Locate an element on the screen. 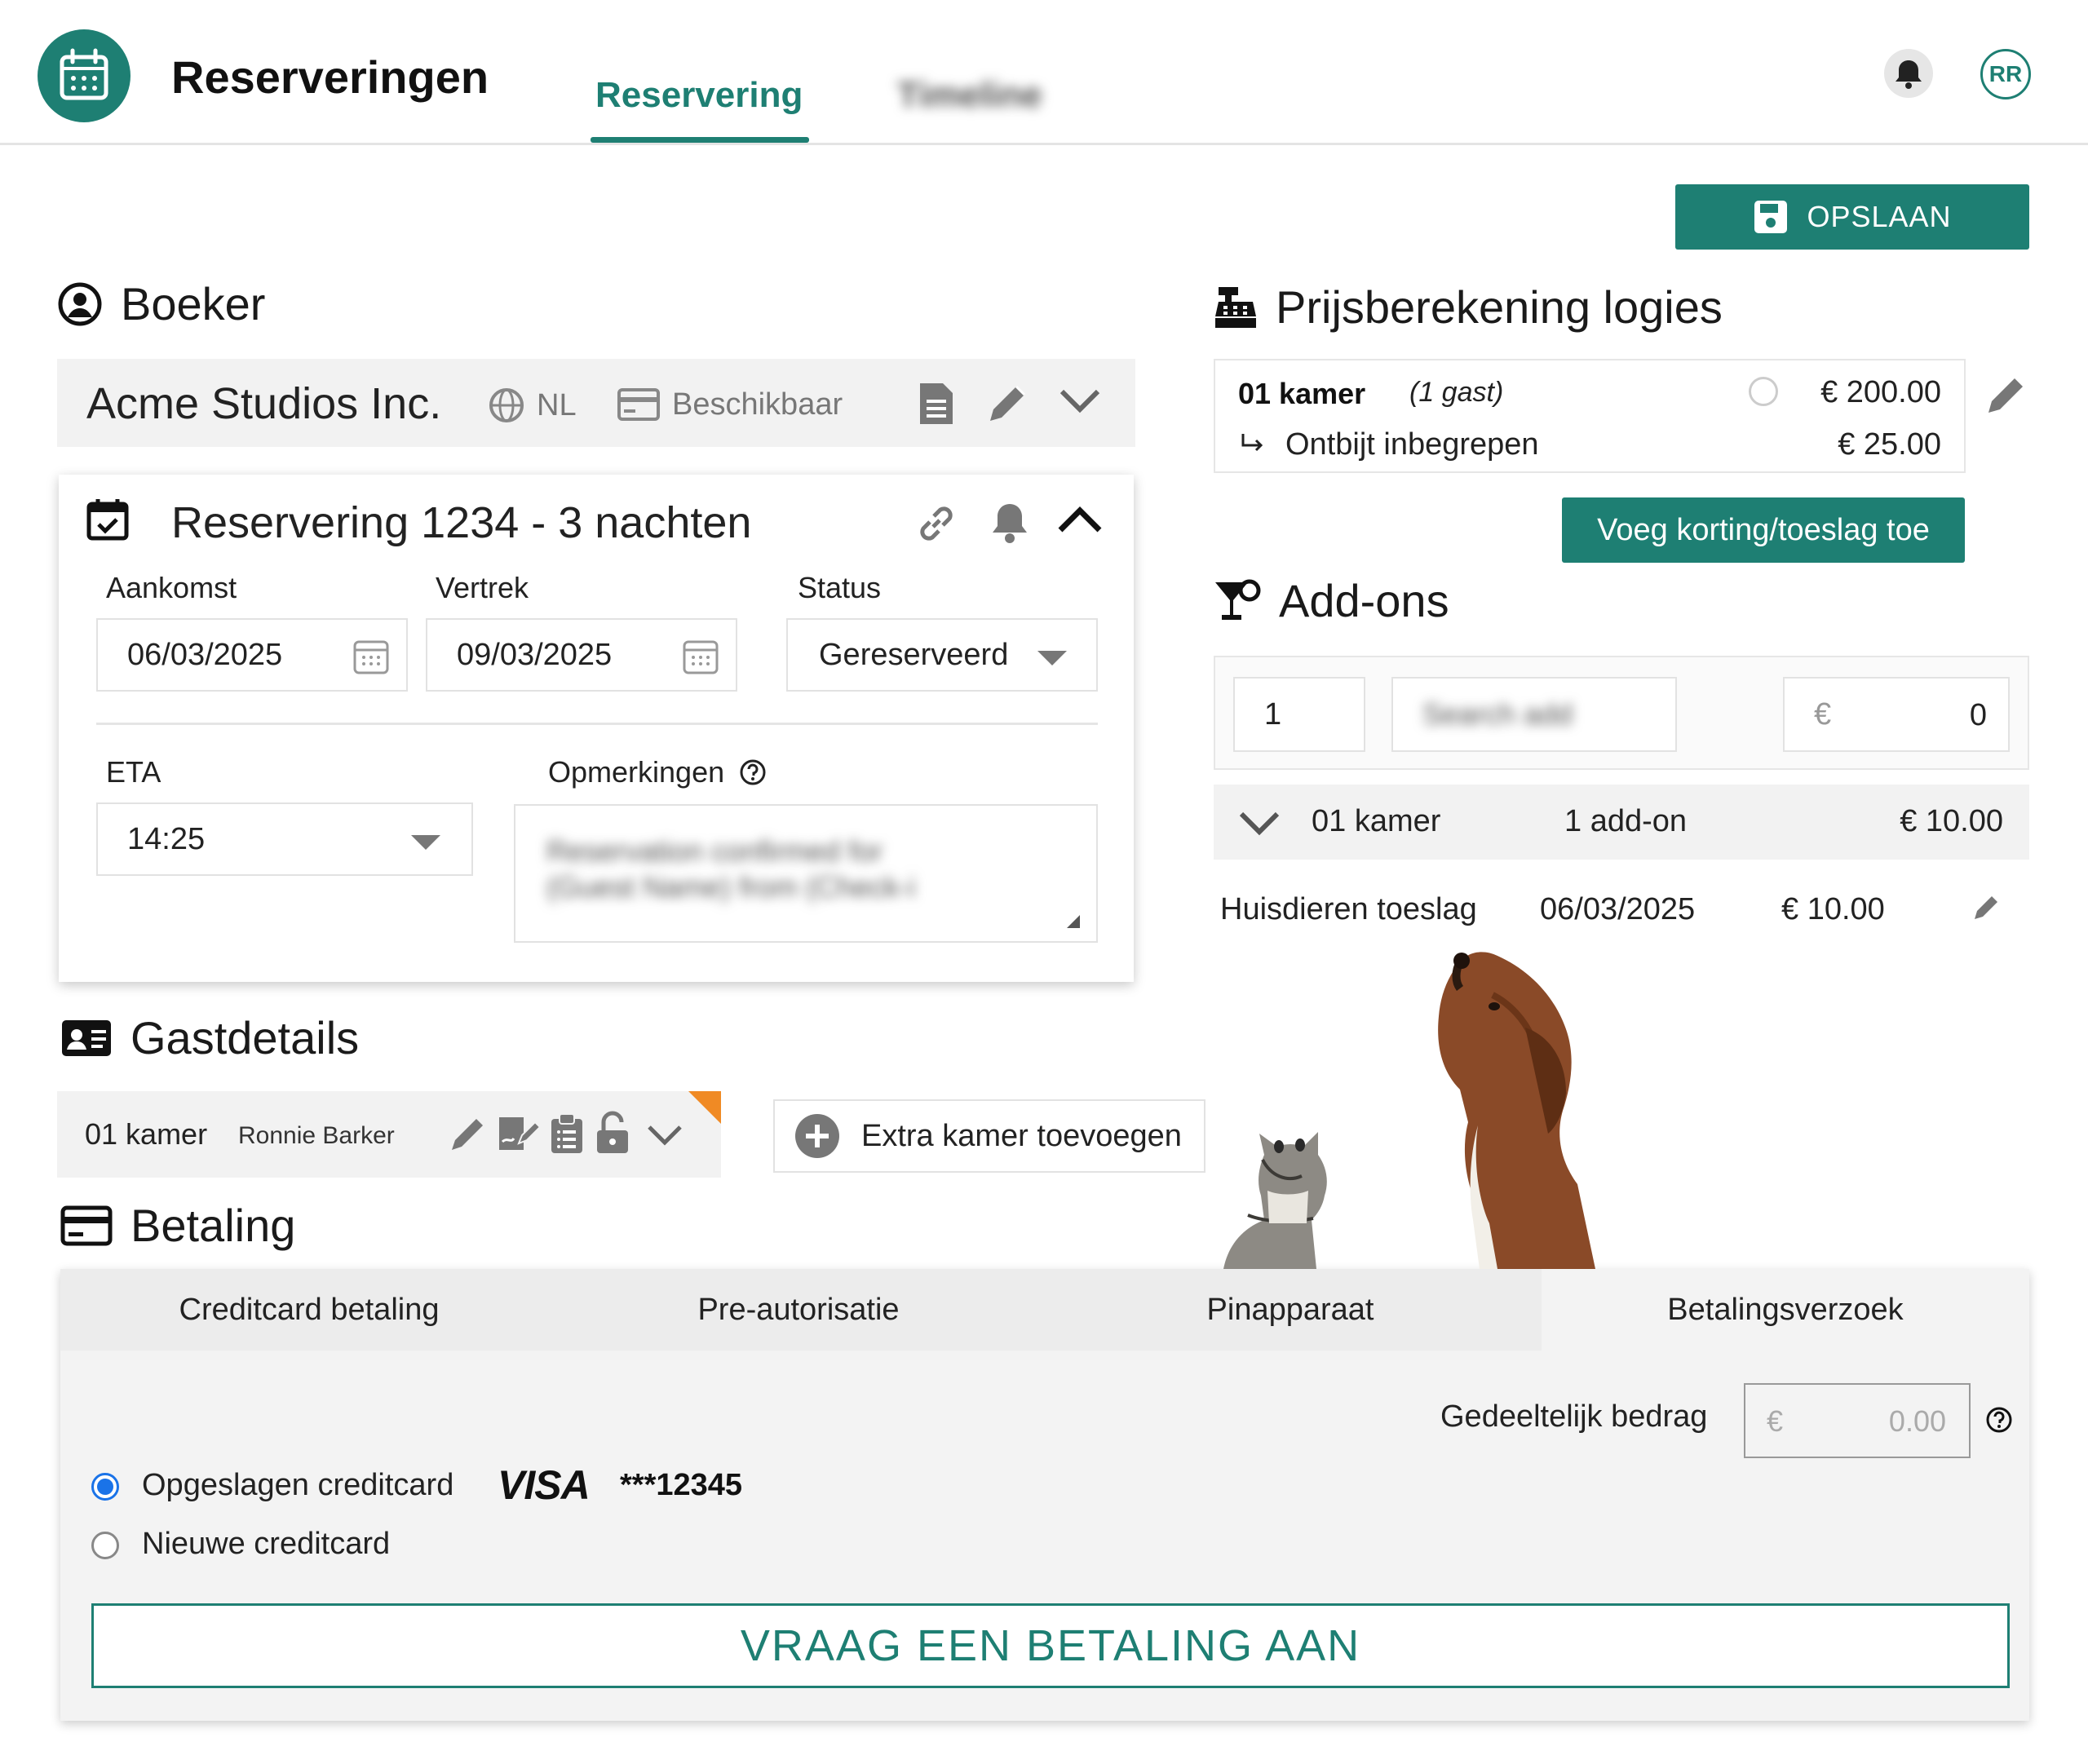  addon-search-input: Search add is located at coordinates (1534, 714).